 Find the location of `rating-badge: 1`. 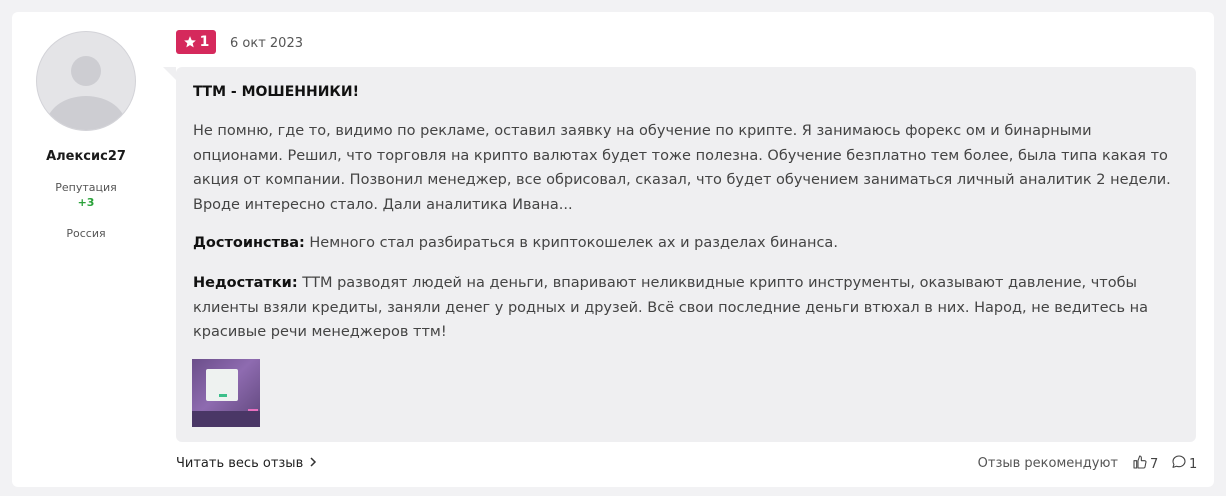

rating-badge: 1 is located at coordinates (196, 42).